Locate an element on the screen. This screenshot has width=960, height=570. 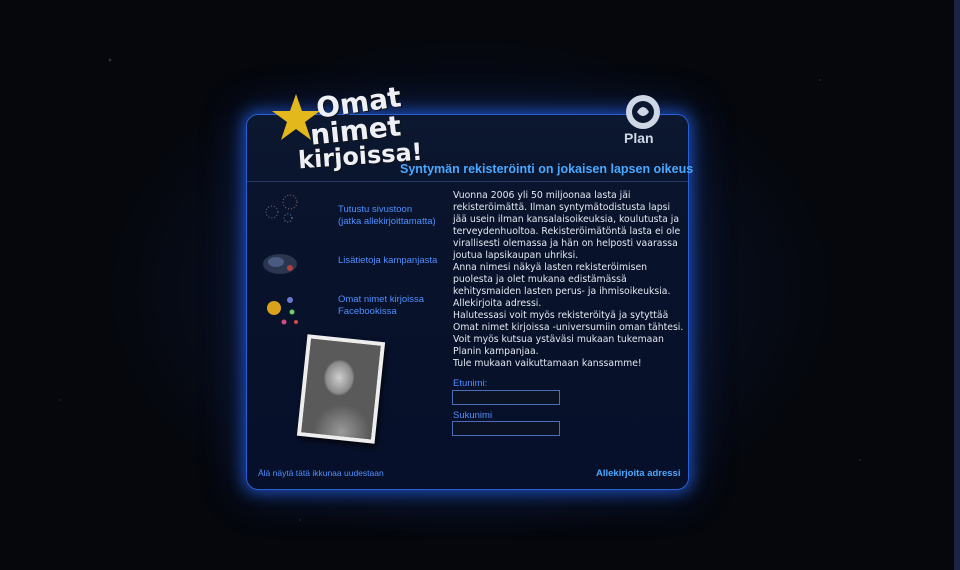
nav-item-campaign-info: Lisätietoja kampanjasta is located at coordinates (355, 264).